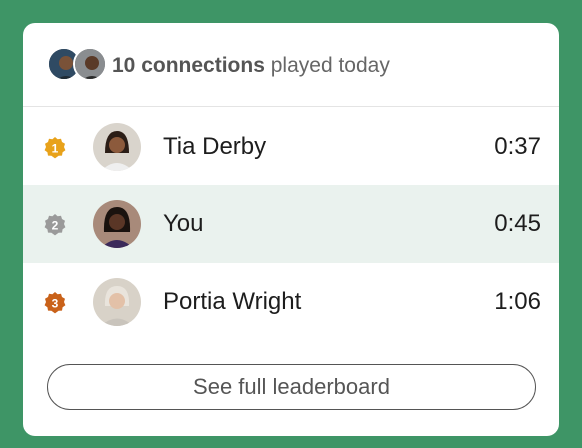 The height and width of the screenshot is (448, 582). What do you see at coordinates (517, 146) in the screenshot?
I see `player-time: 0:37` at bounding box center [517, 146].